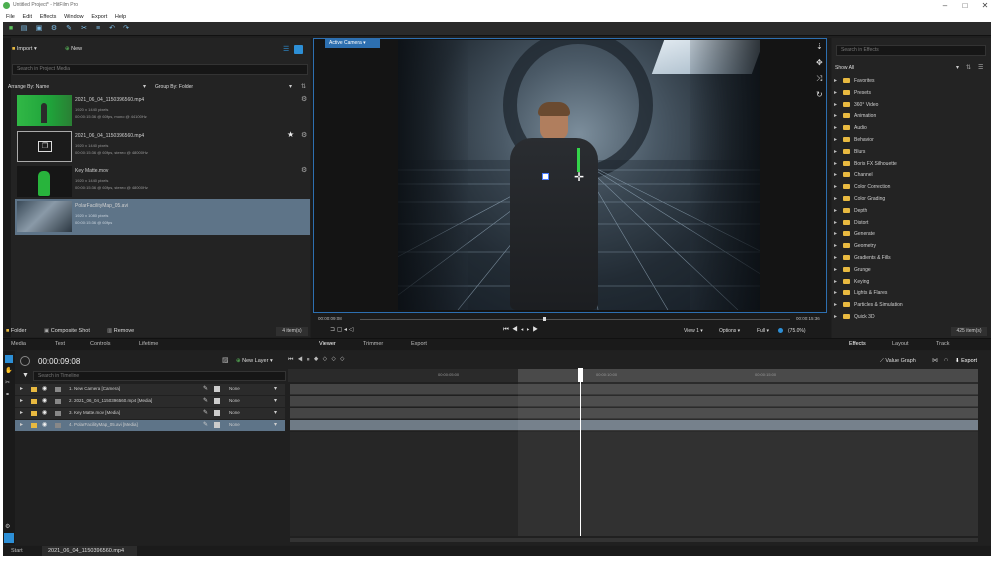 This screenshot has width=995, height=561. What do you see at coordinates (965, 5) in the screenshot?
I see `maximize-icon: □` at bounding box center [965, 5].